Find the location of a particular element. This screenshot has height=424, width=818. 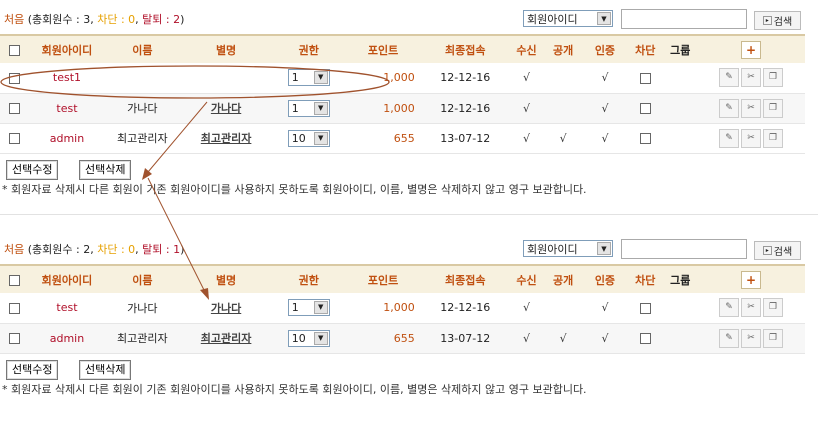

column-header: 최종접속 is located at coordinates (465, 50).